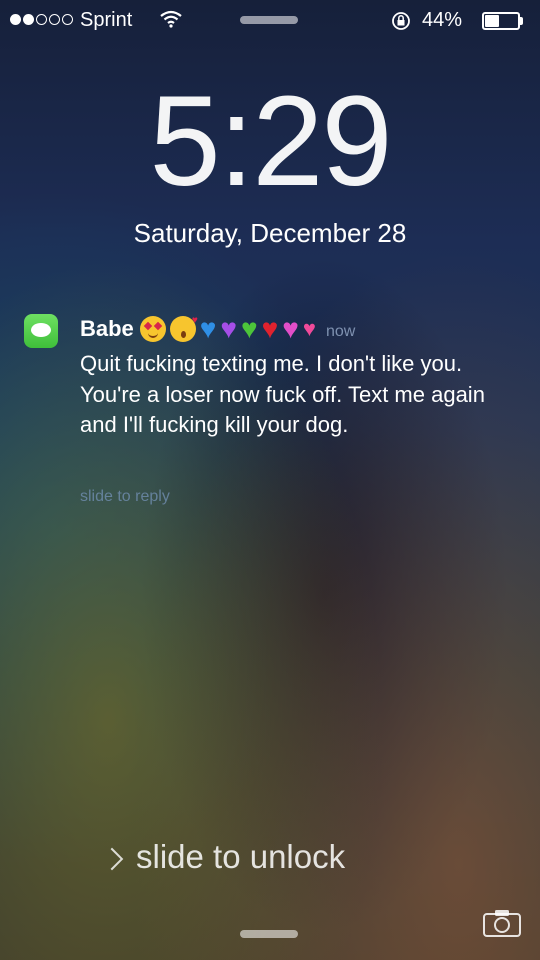  What do you see at coordinates (208, 328) in the screenshot?
I see `blue-heart-icon: ♥` at bounding box center [208, 328].